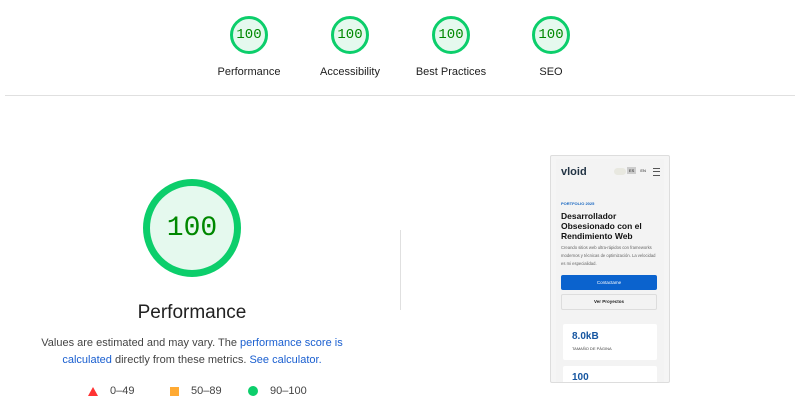  What do you see at coordinates (285, 360) in the screenshot?
I see `see-calculator-link: See calculator.` at bounding box center [285, 360].